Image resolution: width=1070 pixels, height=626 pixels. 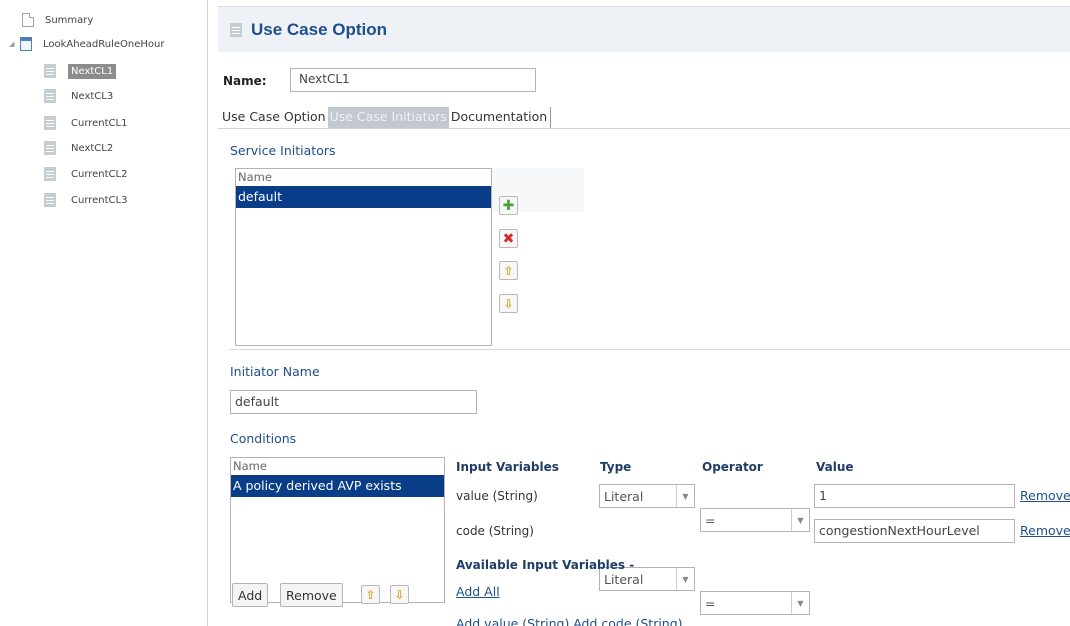 I want to click on tab-use-case-option: Use Case Option, so click(x=274, y=118).